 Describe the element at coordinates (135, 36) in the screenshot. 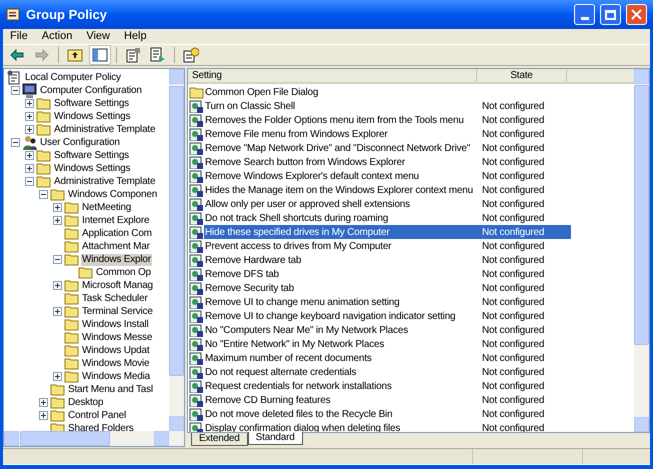

I see `menu-item: Help` at that location.